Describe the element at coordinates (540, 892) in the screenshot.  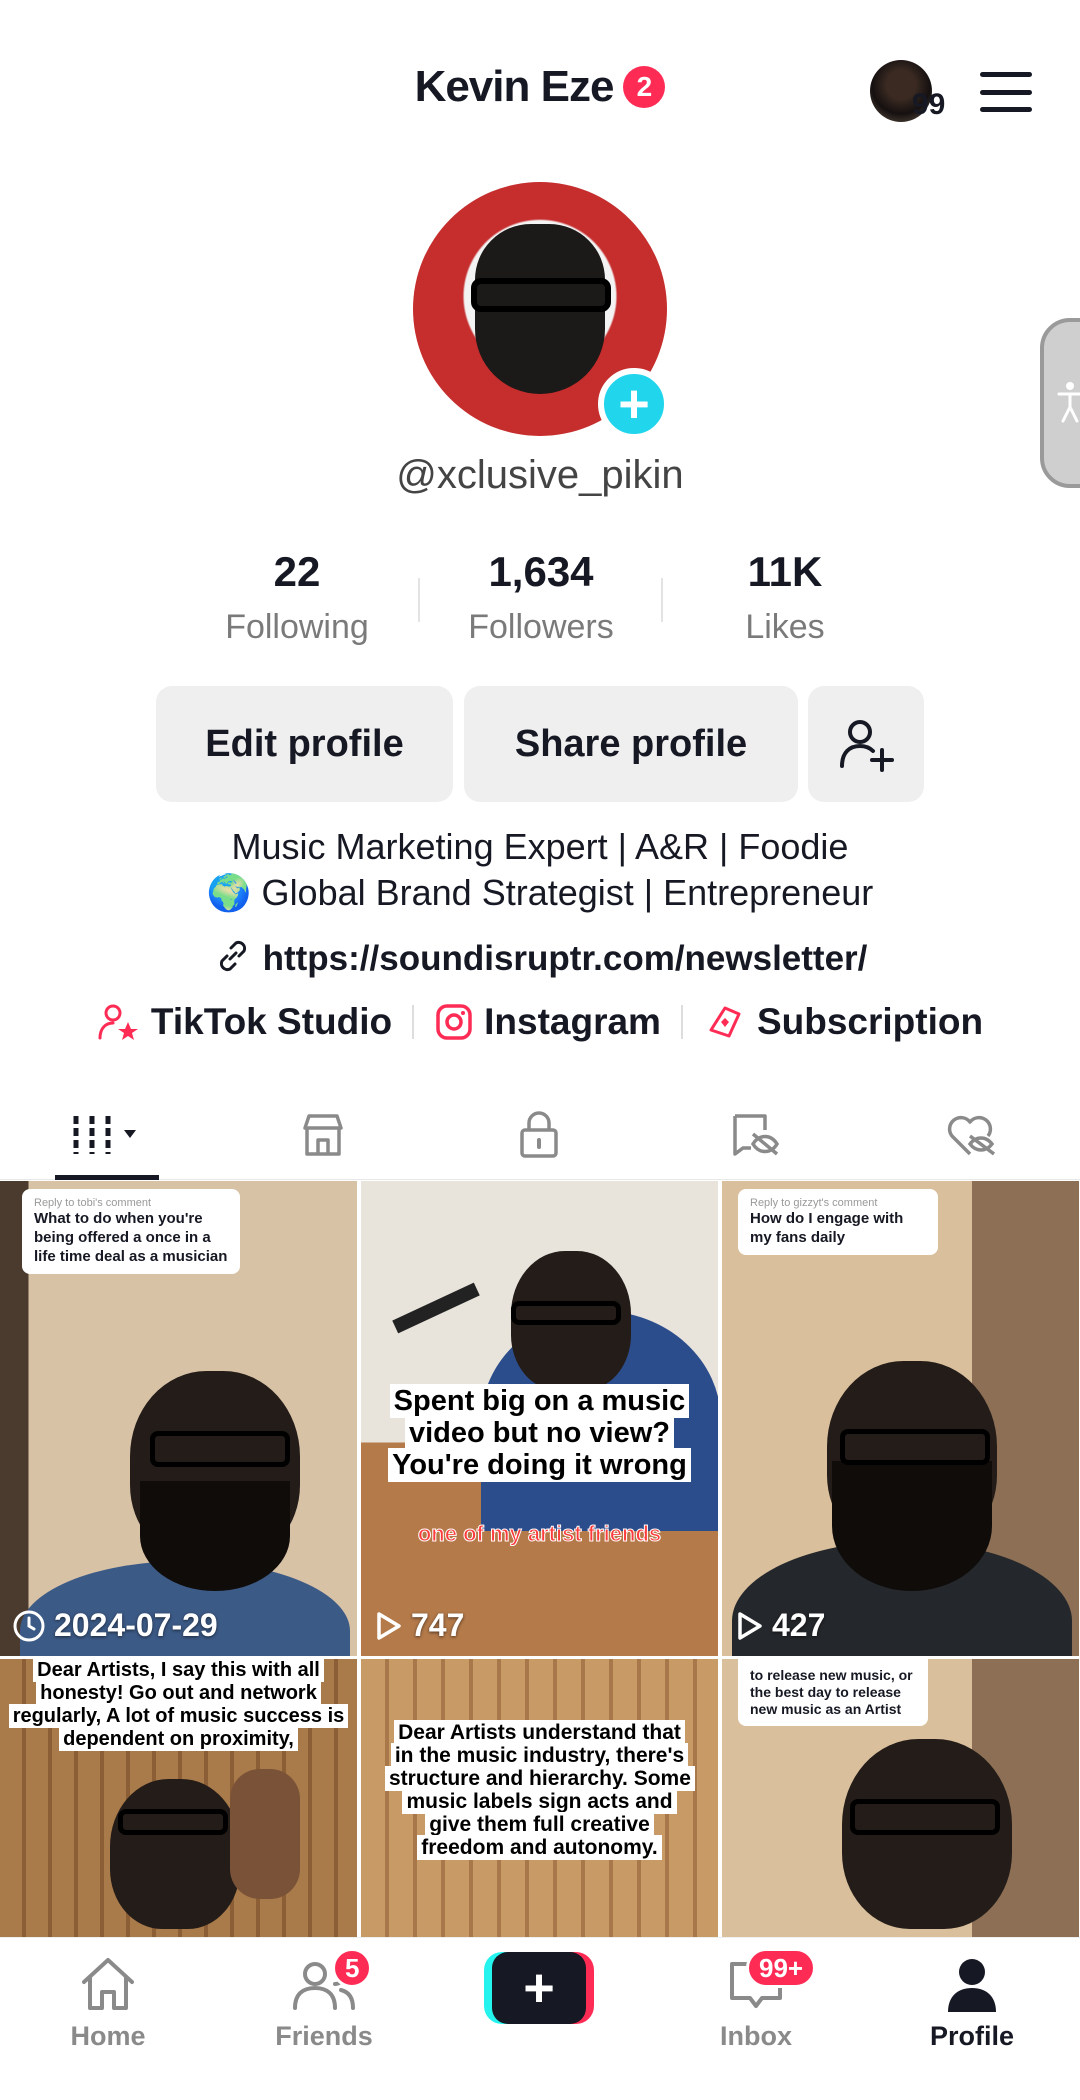
I see `bio-line: 🌍 Global Brand Strategist | Entrepreneur` at that location.